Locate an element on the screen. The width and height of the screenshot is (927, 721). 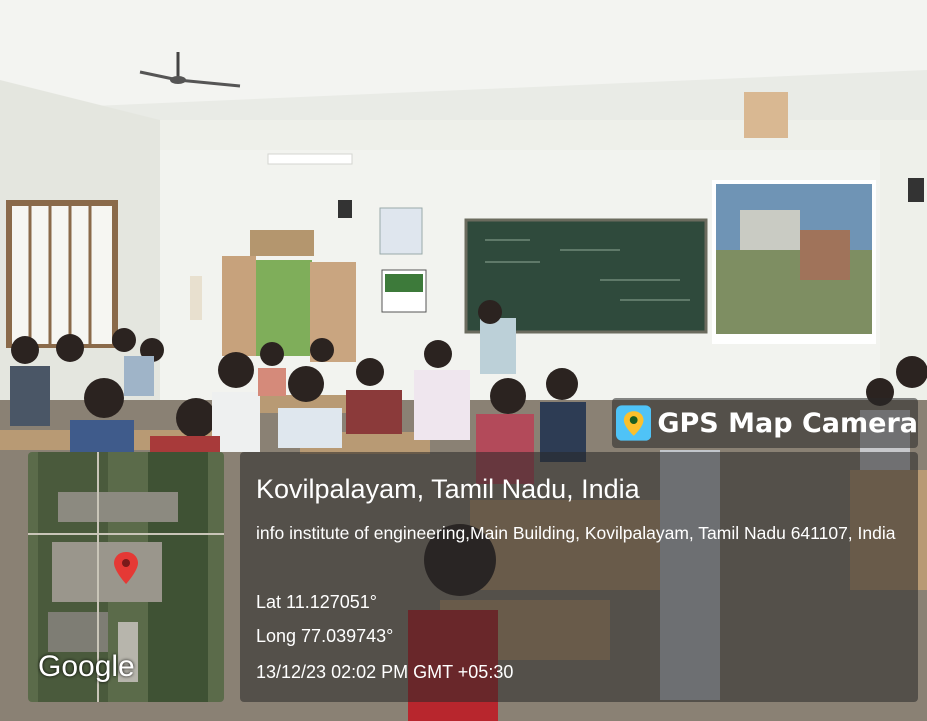
latitude: Lat 11.127051° is located at coordinates (316, 602).